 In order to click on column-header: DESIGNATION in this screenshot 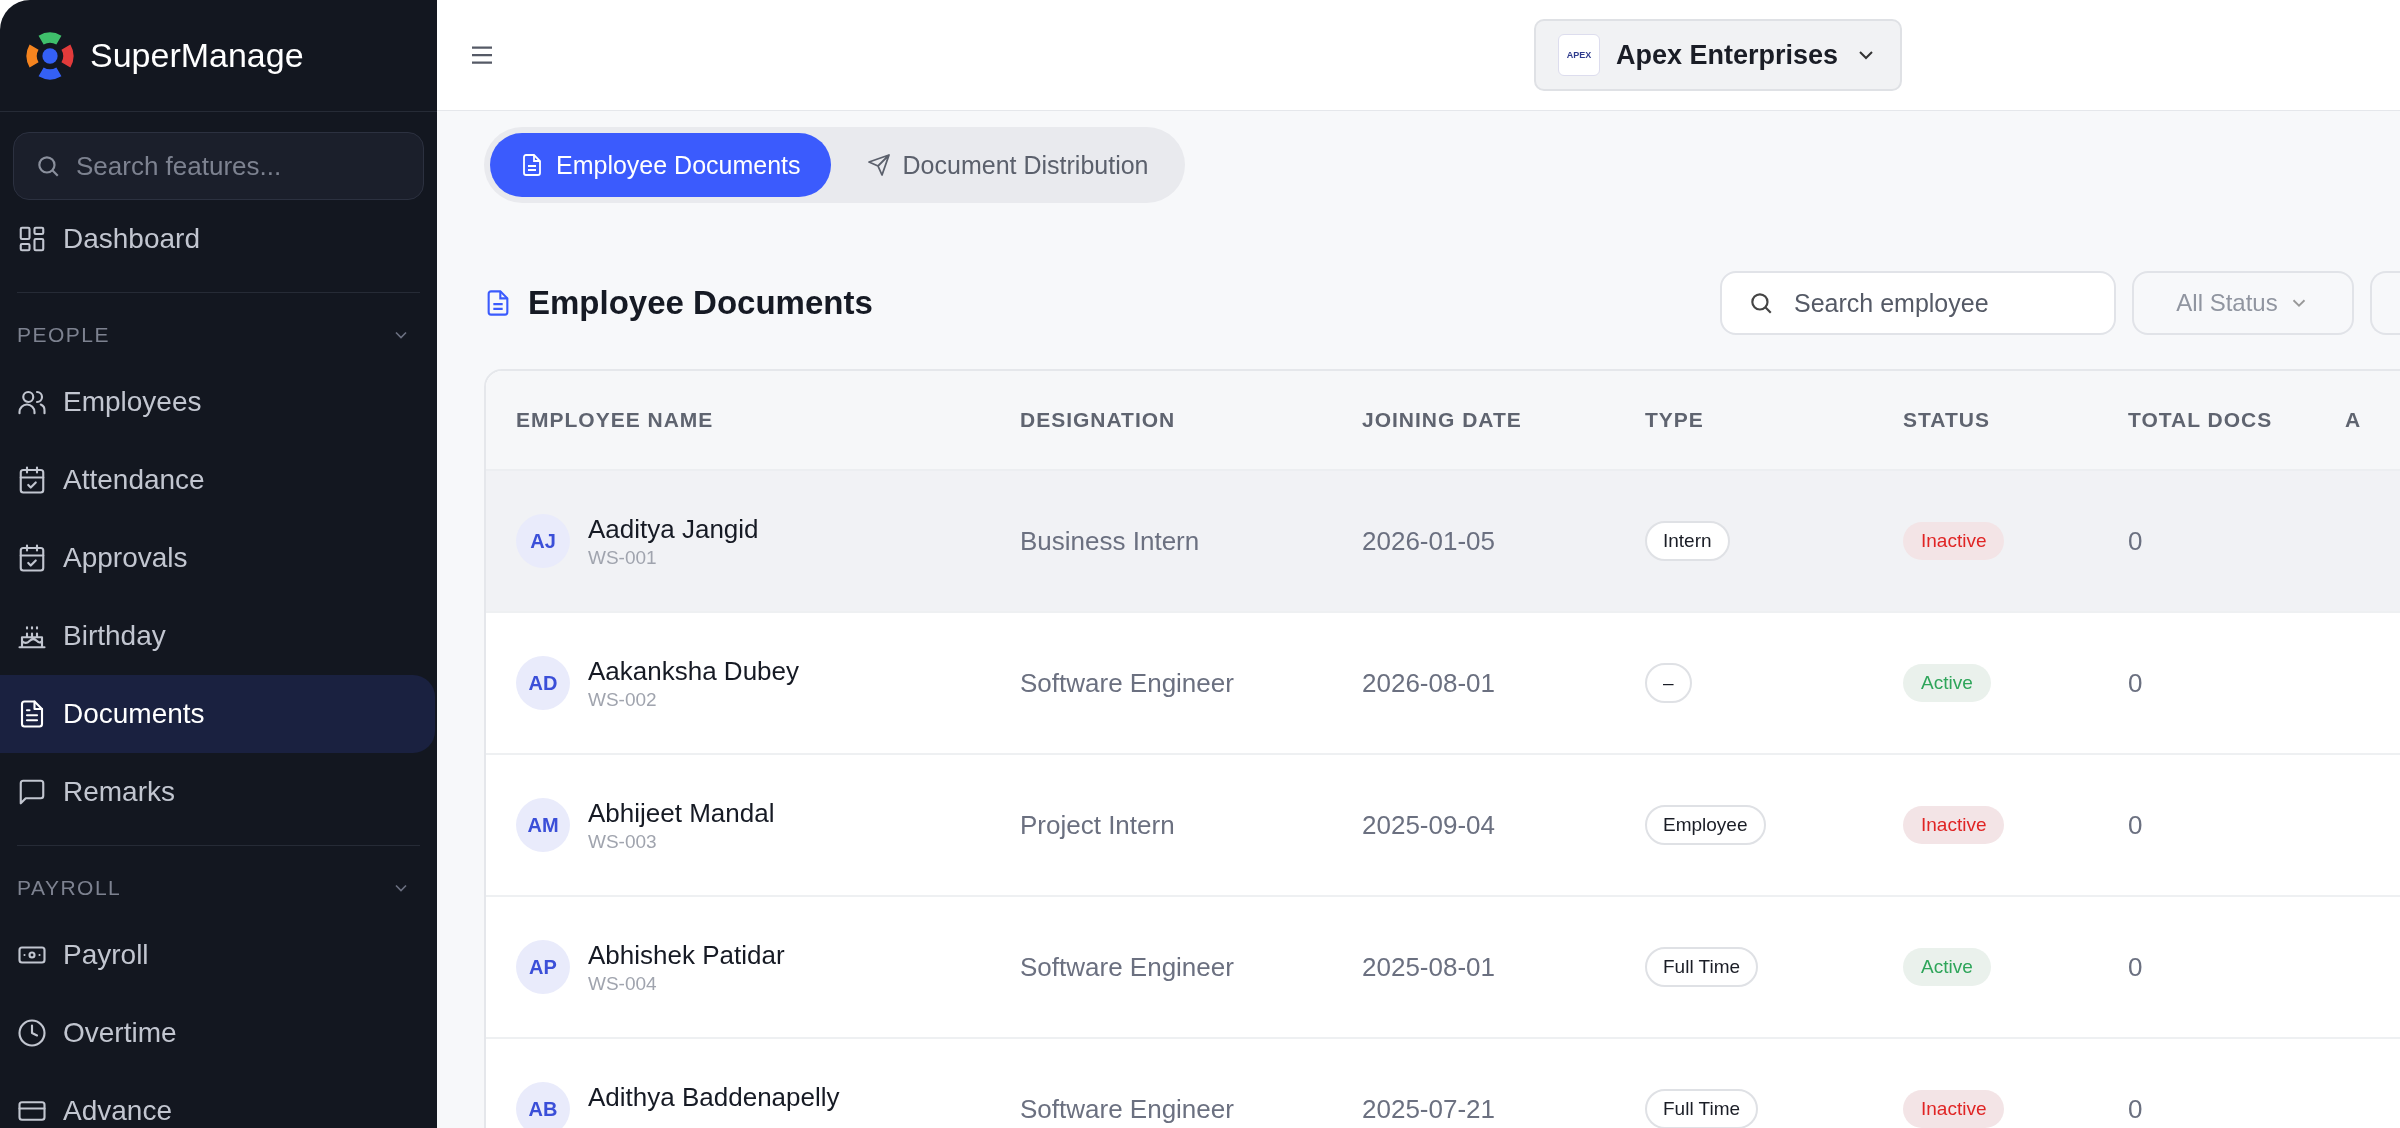, I will do `click(1098, 420)`.